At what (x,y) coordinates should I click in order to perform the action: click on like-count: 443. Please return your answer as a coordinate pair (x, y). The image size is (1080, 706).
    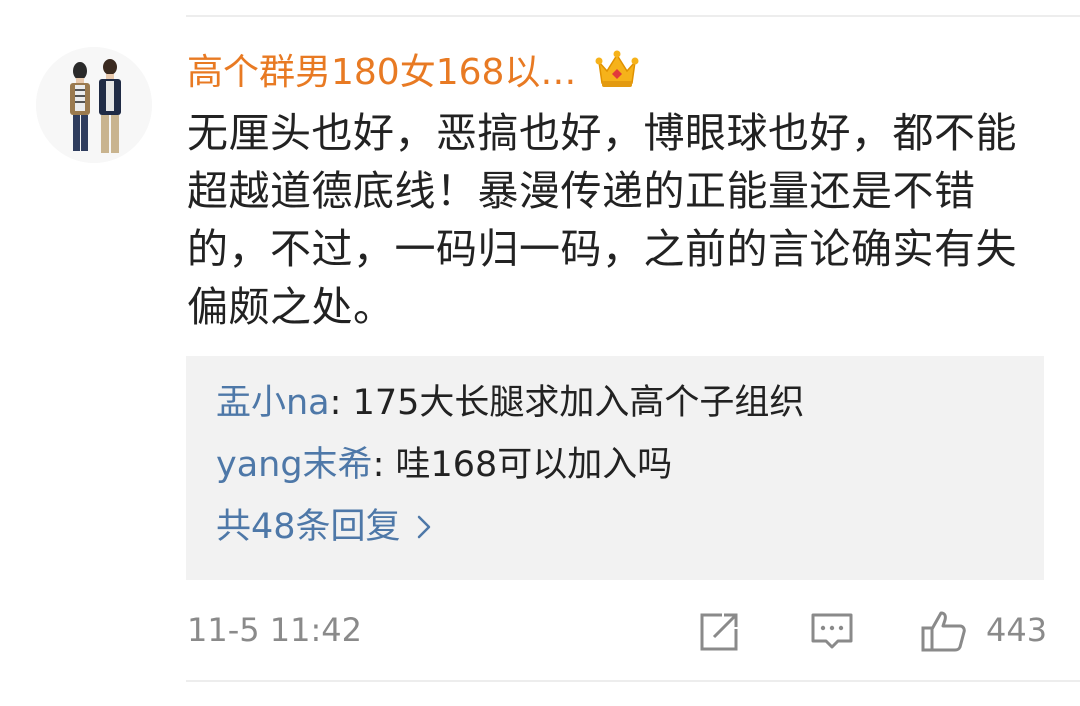
    Looking at the image, I should click on (1017, 630).